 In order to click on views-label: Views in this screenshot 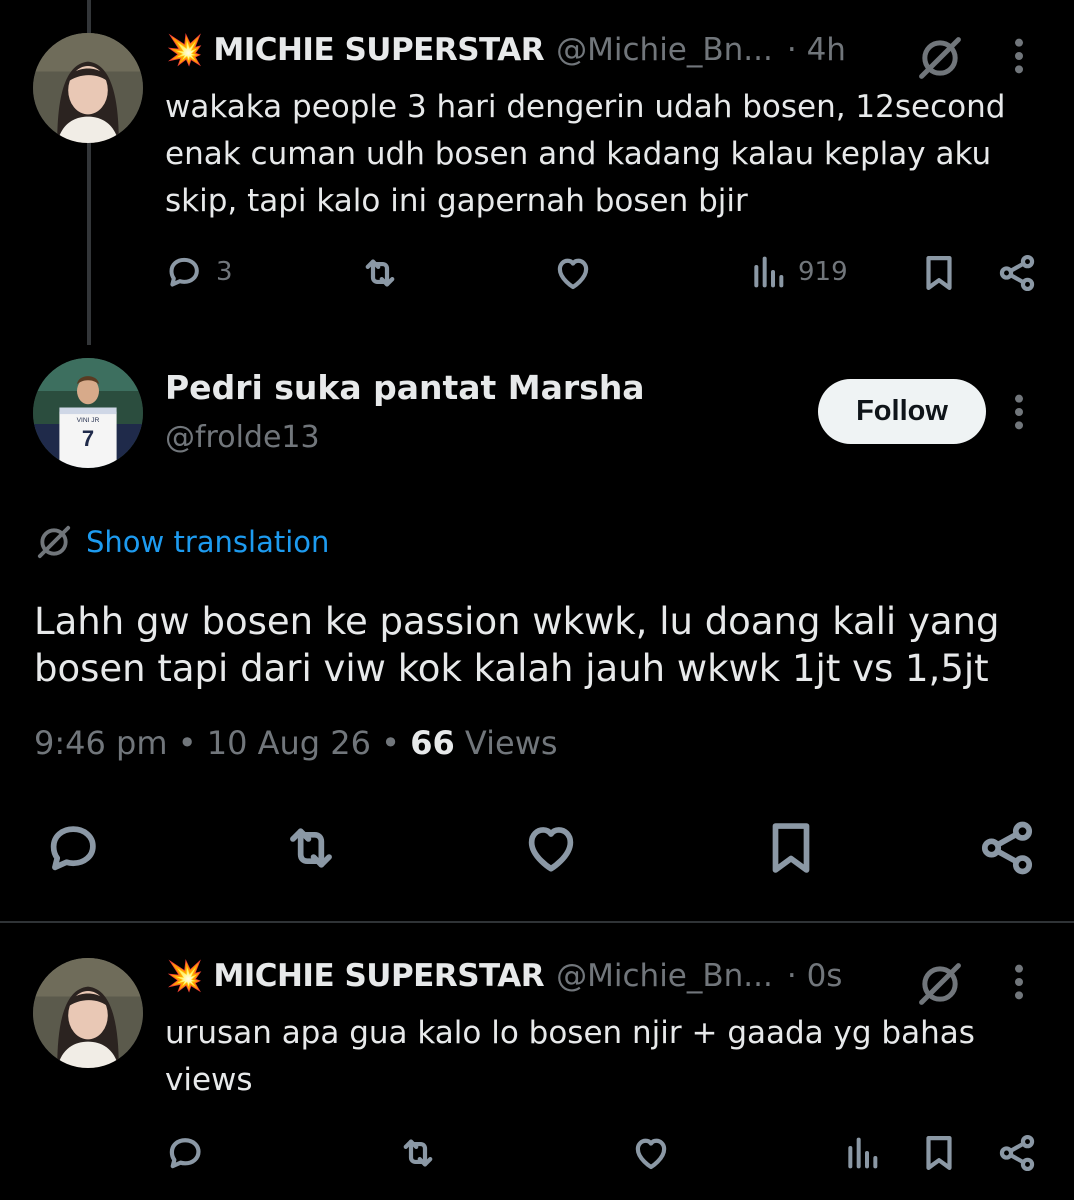, I will do `click(511, 743)`.